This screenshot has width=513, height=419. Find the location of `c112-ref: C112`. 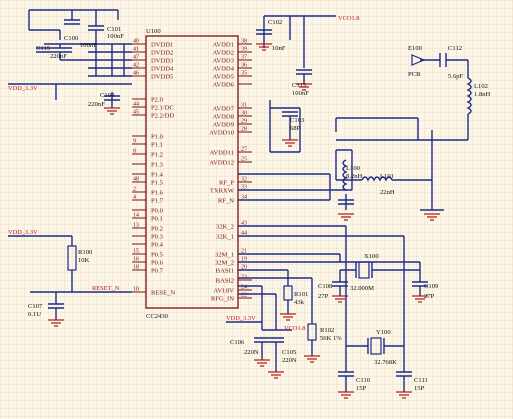

c112-ref: C112 is located at coordinates (455, 48).